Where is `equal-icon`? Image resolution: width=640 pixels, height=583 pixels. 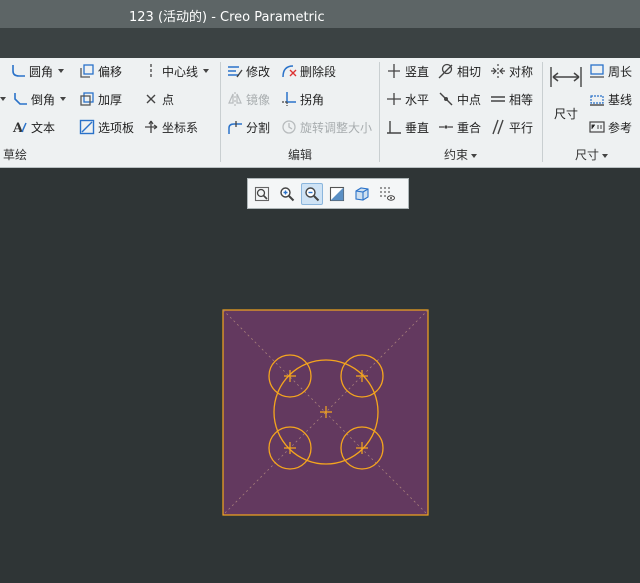
equal-icon is located at coordinates (498, 99).